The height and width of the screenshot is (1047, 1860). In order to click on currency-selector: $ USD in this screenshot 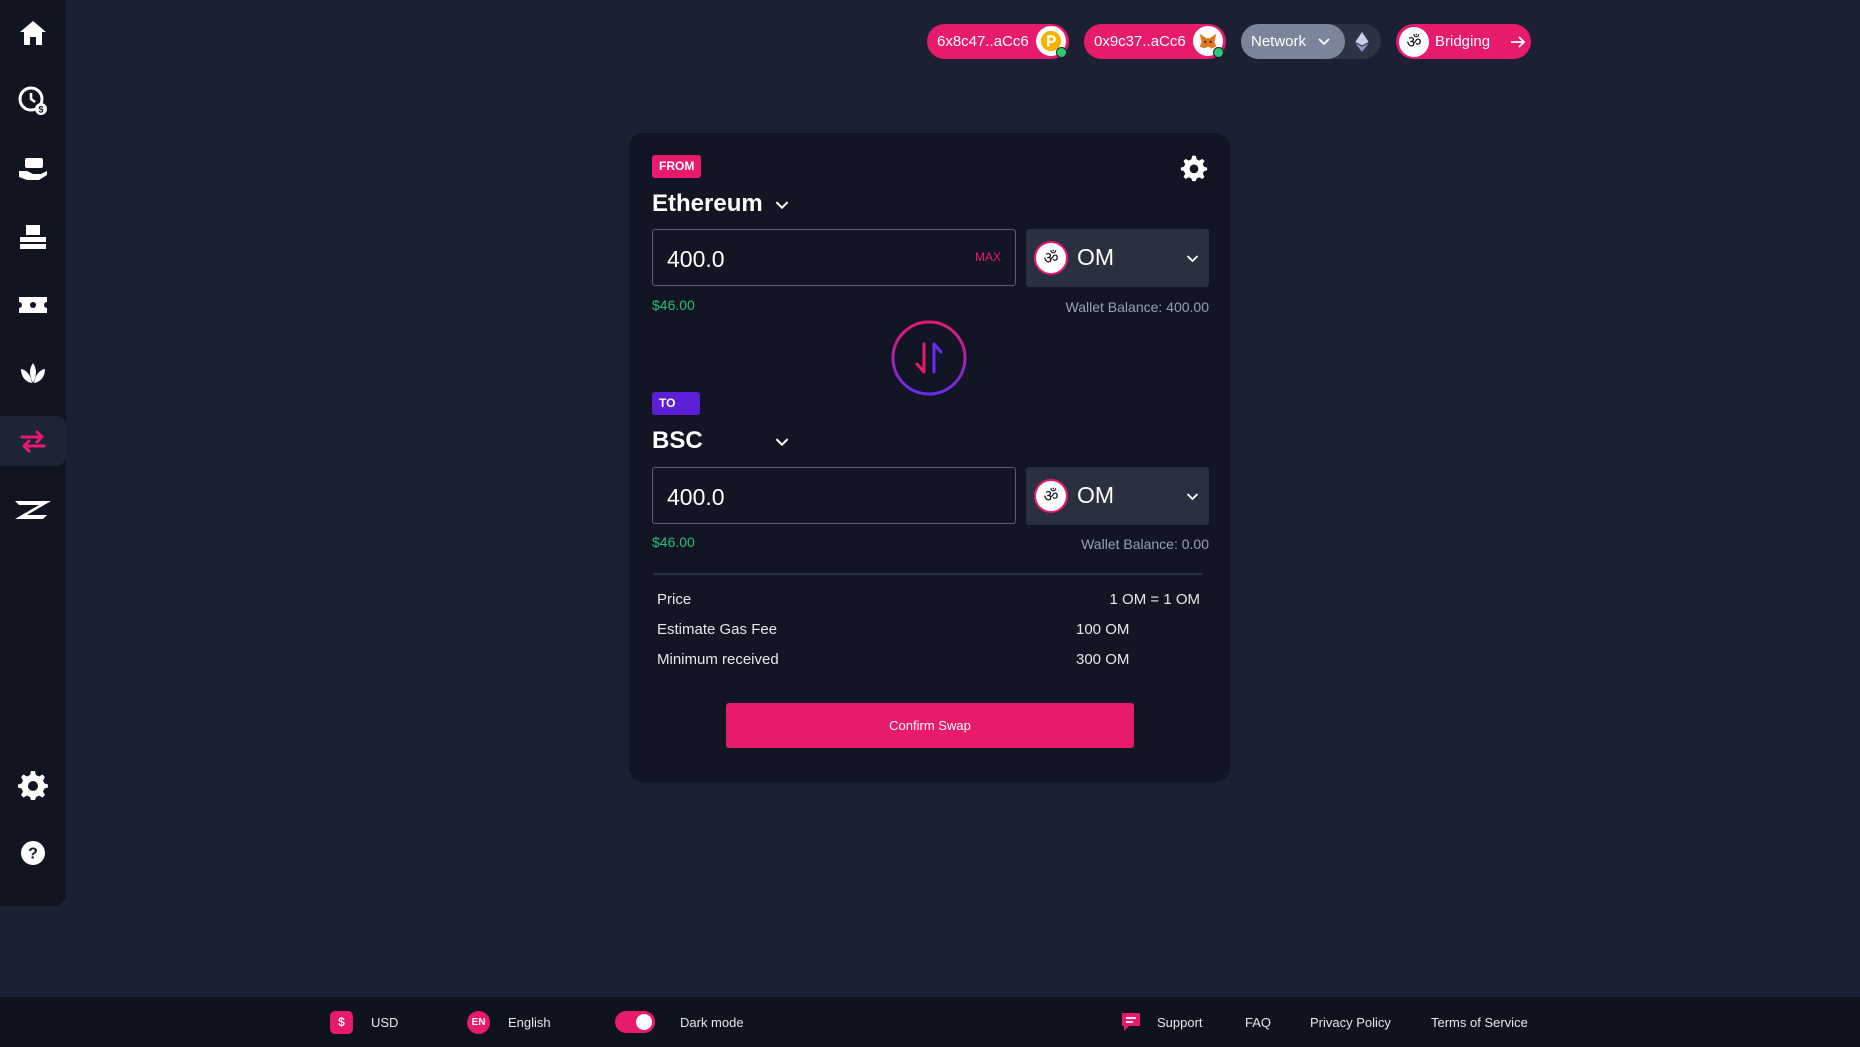, I will do `click(364, 1022)`.